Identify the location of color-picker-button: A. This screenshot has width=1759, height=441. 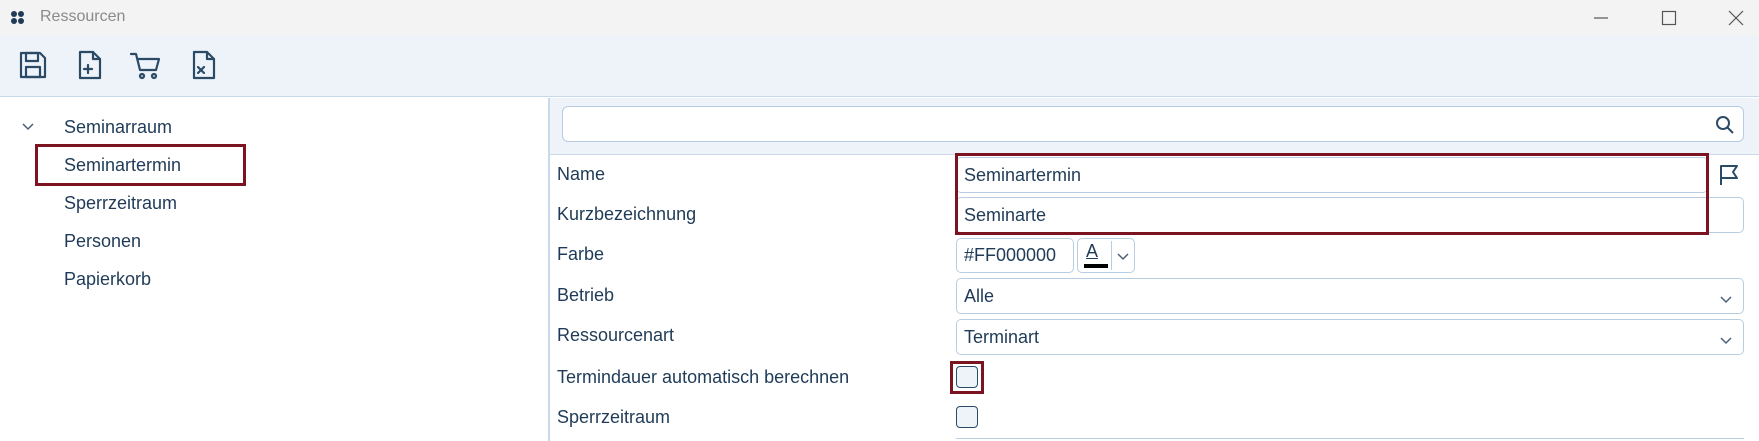
(1106, 255).